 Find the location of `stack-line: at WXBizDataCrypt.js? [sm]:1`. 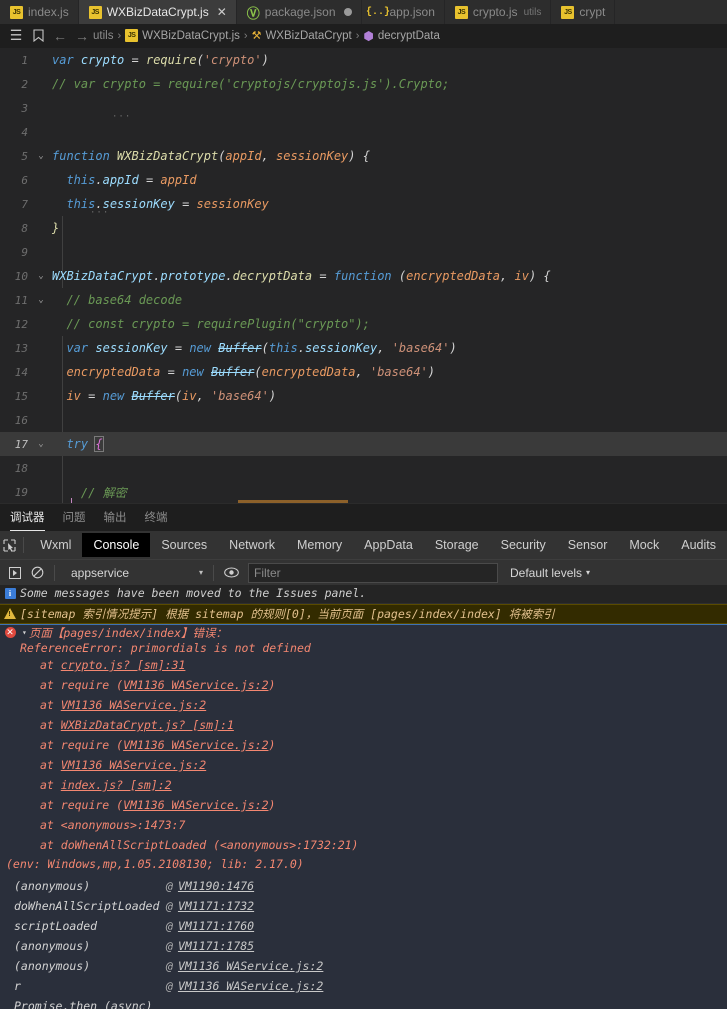

stack-line: at WXBizDataCrypt.js? [sm]:1 is located at coordinates (363, 725).